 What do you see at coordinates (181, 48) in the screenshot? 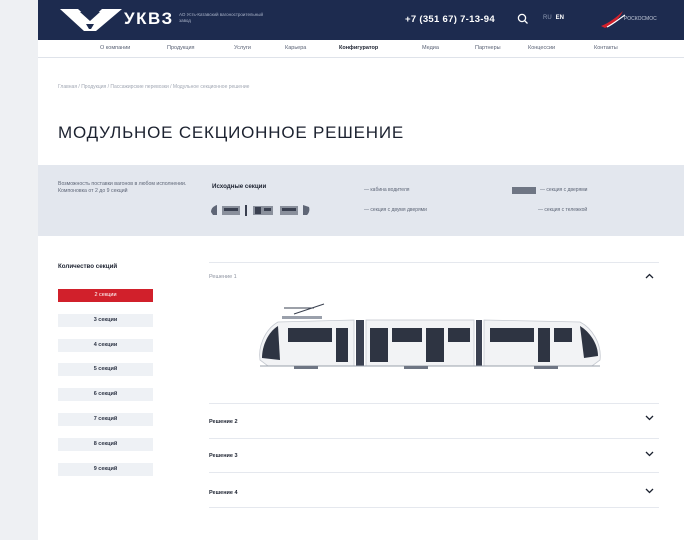
I see `nav-item: Продукция` at bounding box center [181, 48].